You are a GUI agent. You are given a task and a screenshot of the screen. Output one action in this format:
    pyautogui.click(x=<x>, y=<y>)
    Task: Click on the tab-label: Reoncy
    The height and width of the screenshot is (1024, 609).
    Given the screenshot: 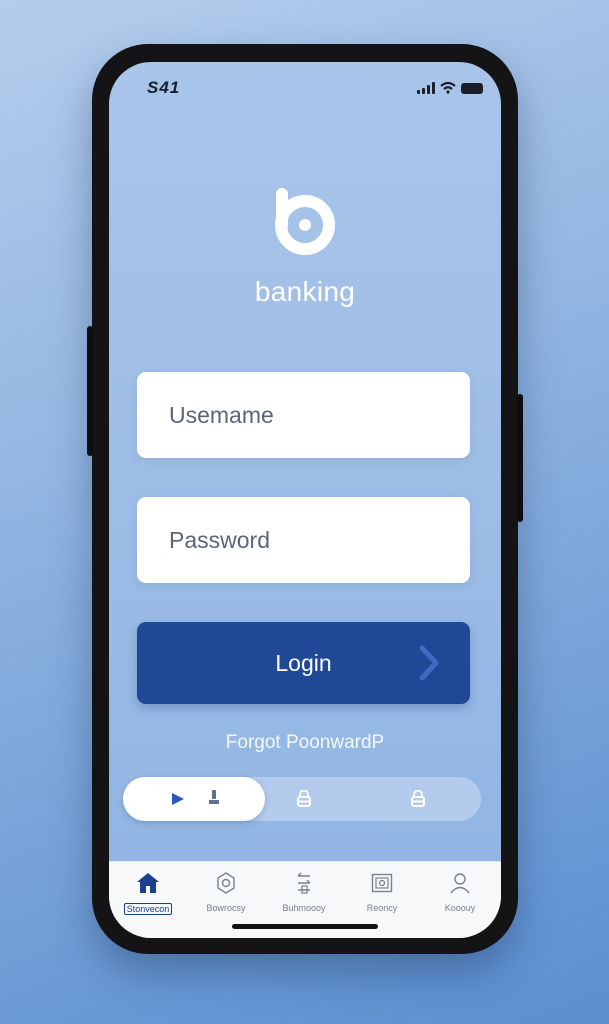 What is the action you would take?
    pyautogui.click(x=382, y=908)
    